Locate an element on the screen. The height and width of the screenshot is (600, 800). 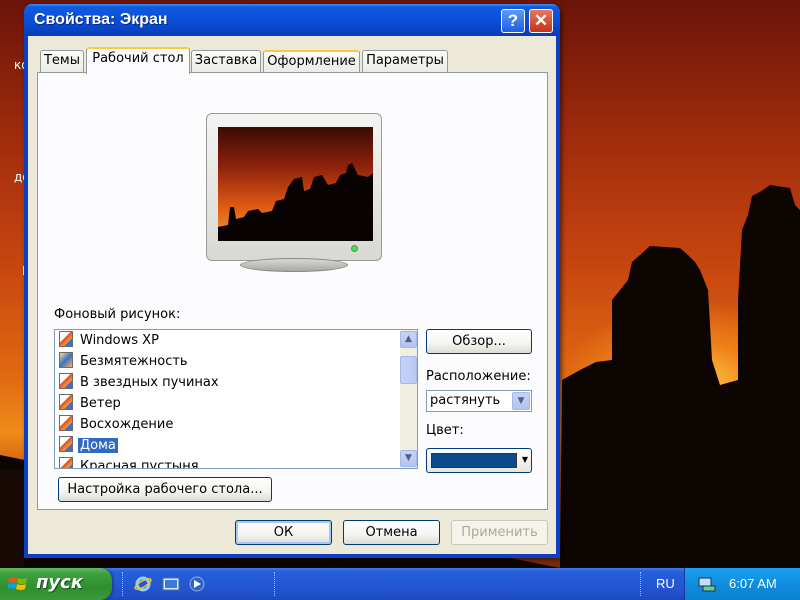
apply-button: Применить is located at coordinates (499, 532).